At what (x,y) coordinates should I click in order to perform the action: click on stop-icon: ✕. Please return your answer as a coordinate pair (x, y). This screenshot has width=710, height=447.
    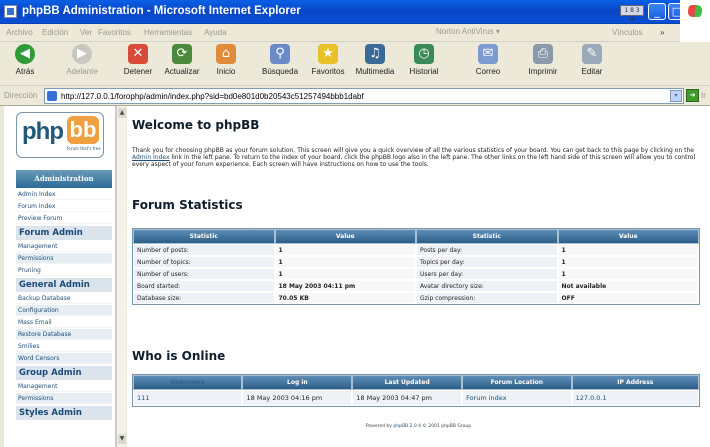
    Looking at the image, I should click on (138, 54).